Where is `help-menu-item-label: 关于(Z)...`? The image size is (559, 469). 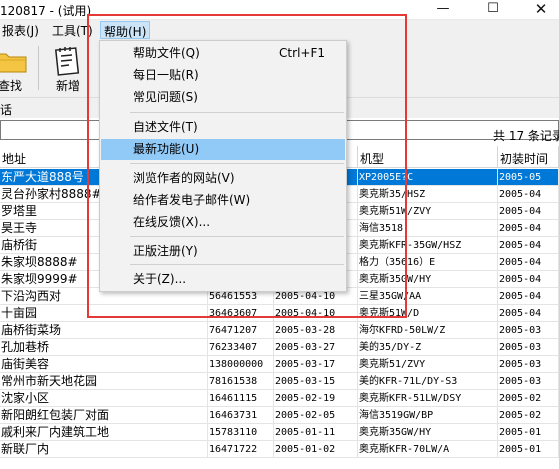
help-menu-item-label: 关于(Z)... is located at coordinates (160, 279).